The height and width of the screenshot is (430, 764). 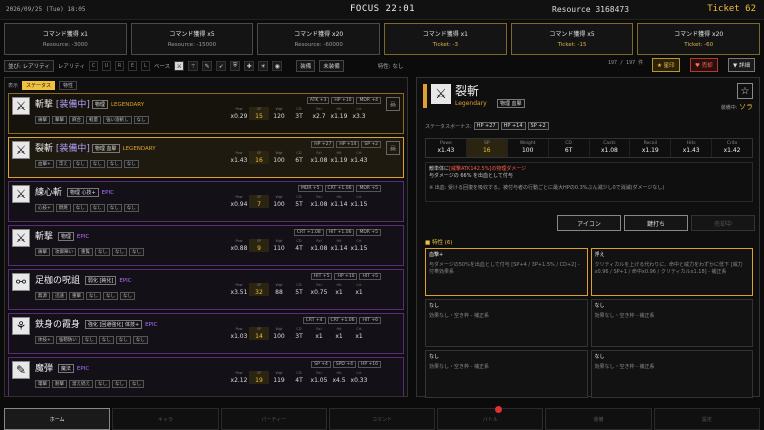 I want to click on nav-tab: 設定, so click(x=706, y=419).